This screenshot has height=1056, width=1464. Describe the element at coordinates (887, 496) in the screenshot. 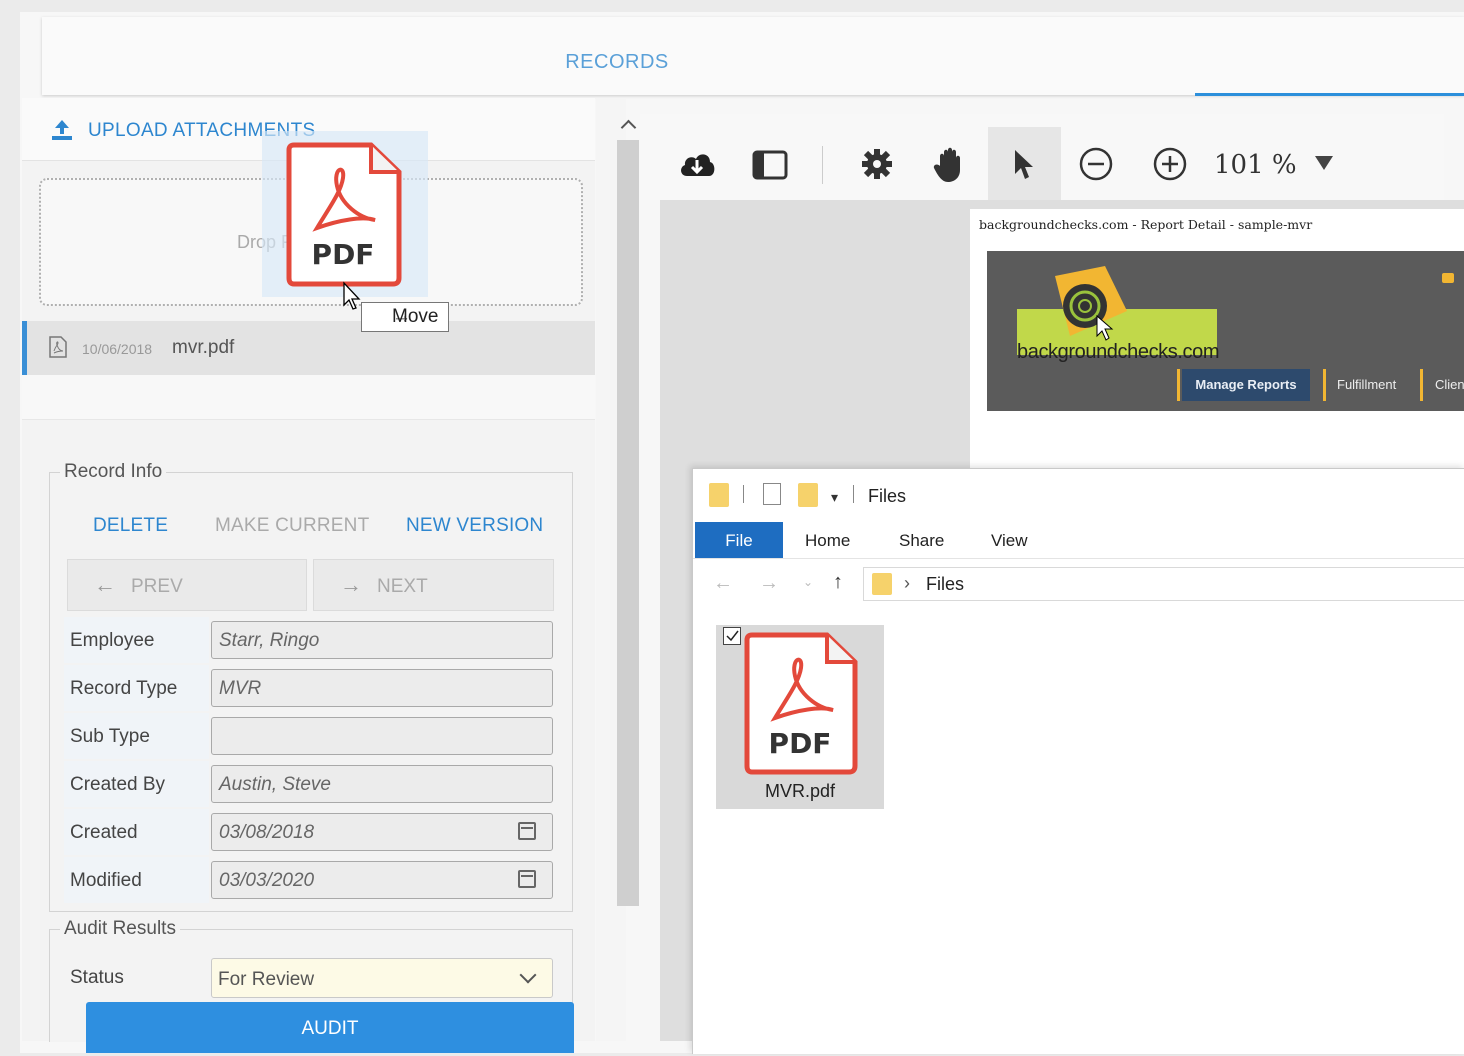

I see `explorer-title: Files` at that location.